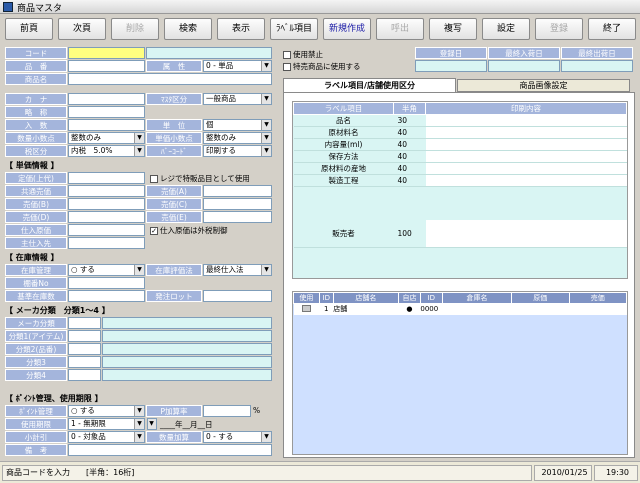  Describe the element at coordinates (237, 217) in the screenshot. I see `price-e-input` at that location.